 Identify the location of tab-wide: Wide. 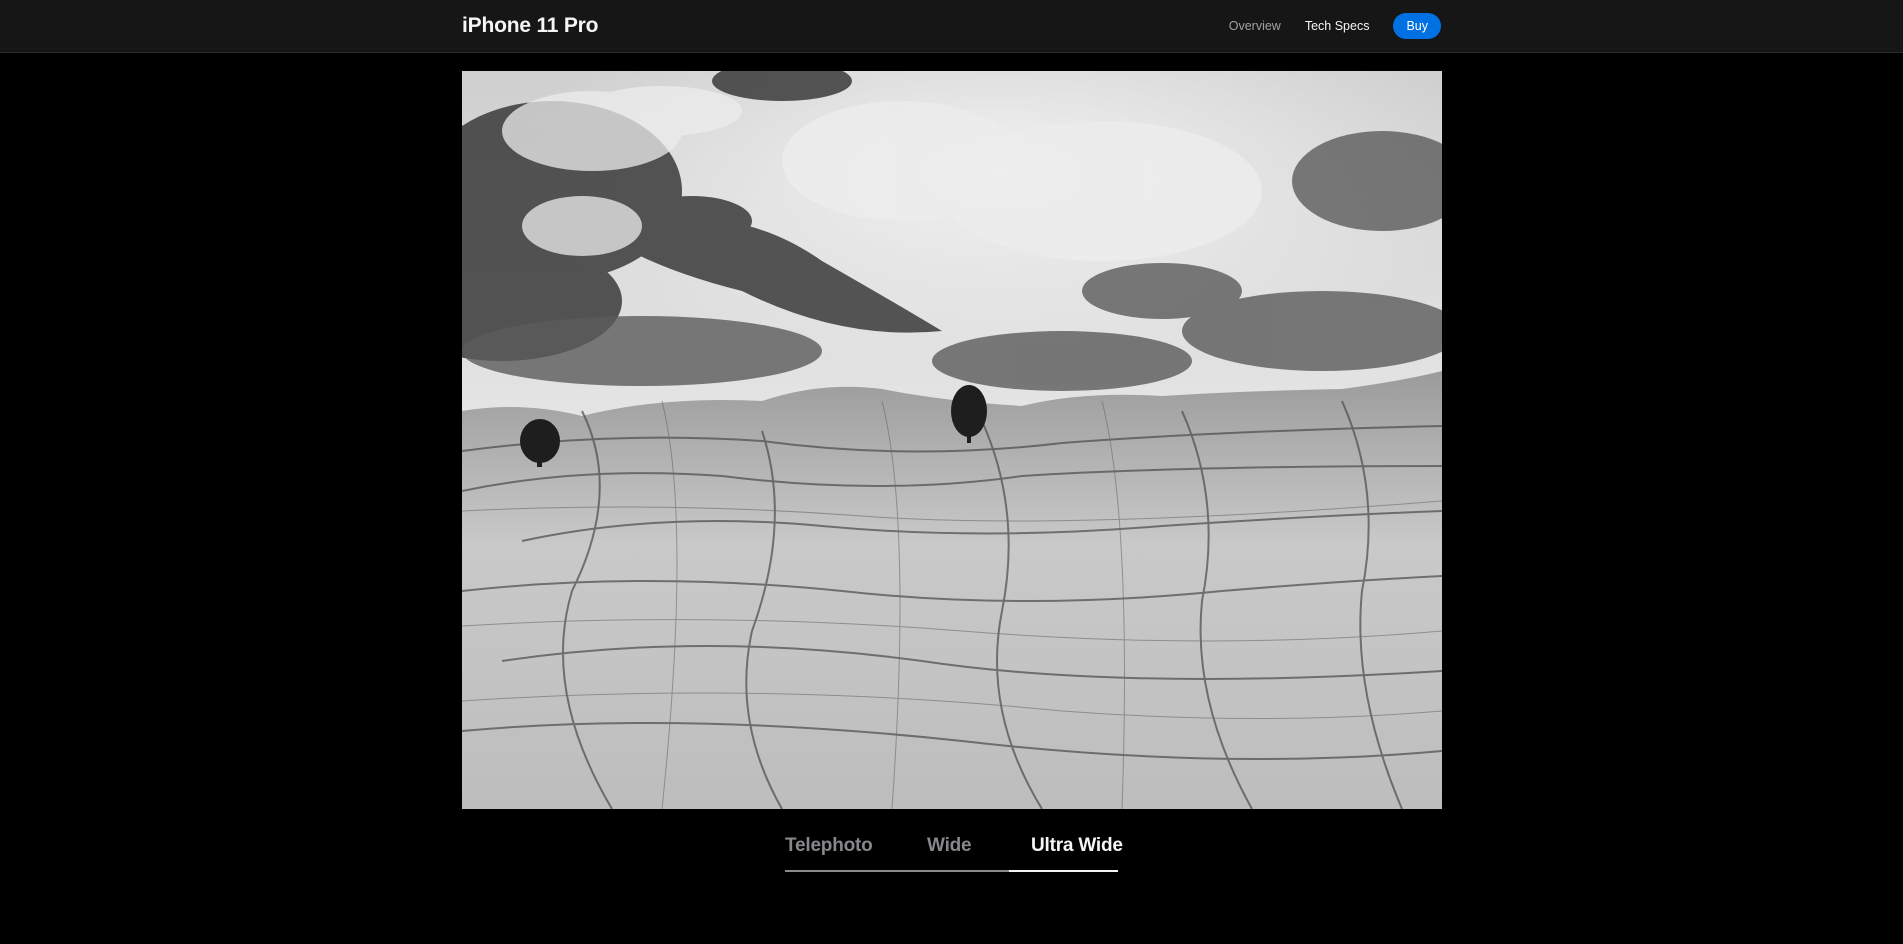
(949, 846).